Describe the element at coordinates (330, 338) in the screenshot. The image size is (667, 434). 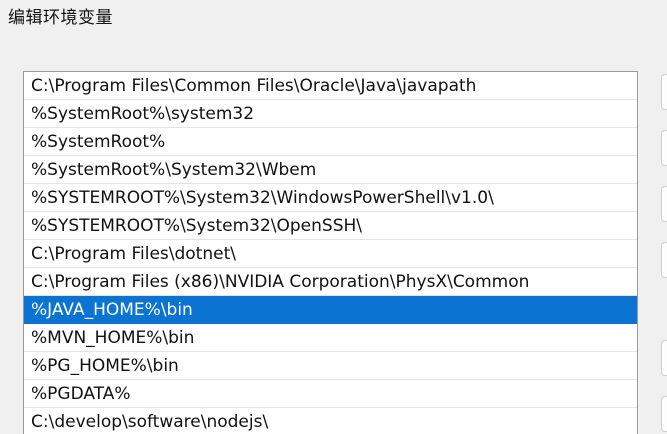
I see `list-item: %MVN_HOME%\bin` at that location.